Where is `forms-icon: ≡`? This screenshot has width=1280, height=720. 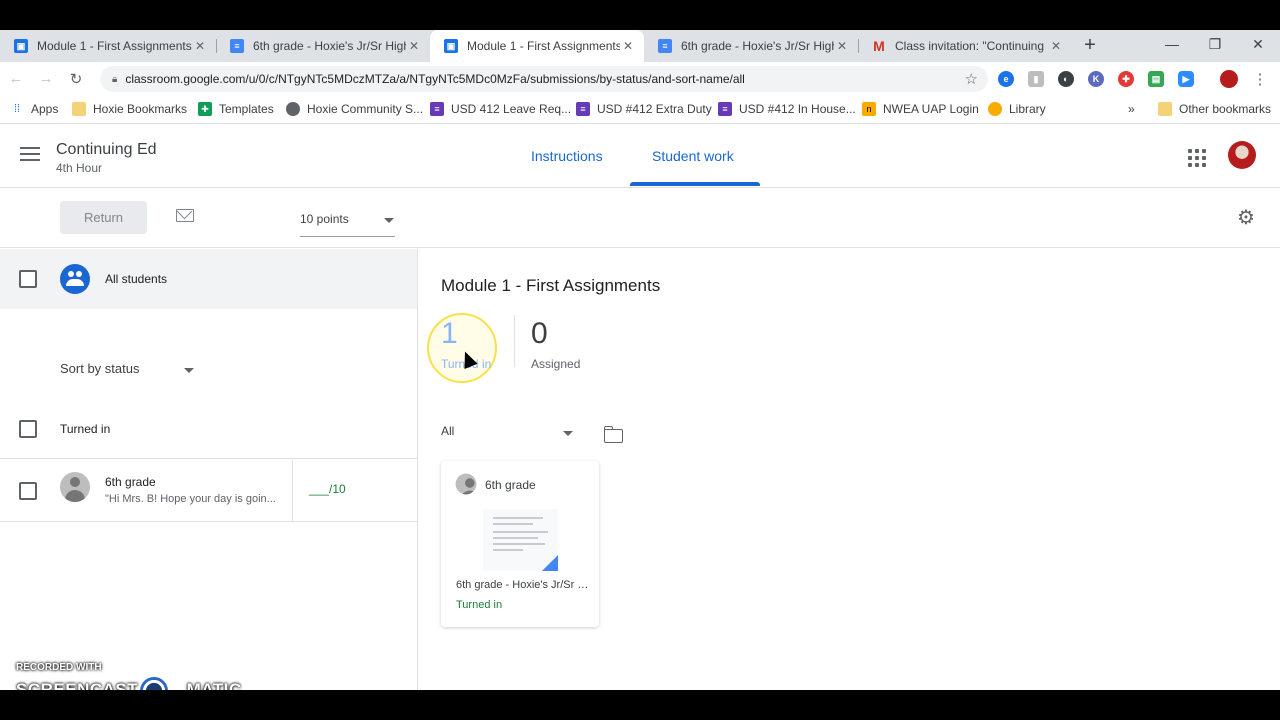
forms-icon: ≡ is located at coordinates (725, 109).